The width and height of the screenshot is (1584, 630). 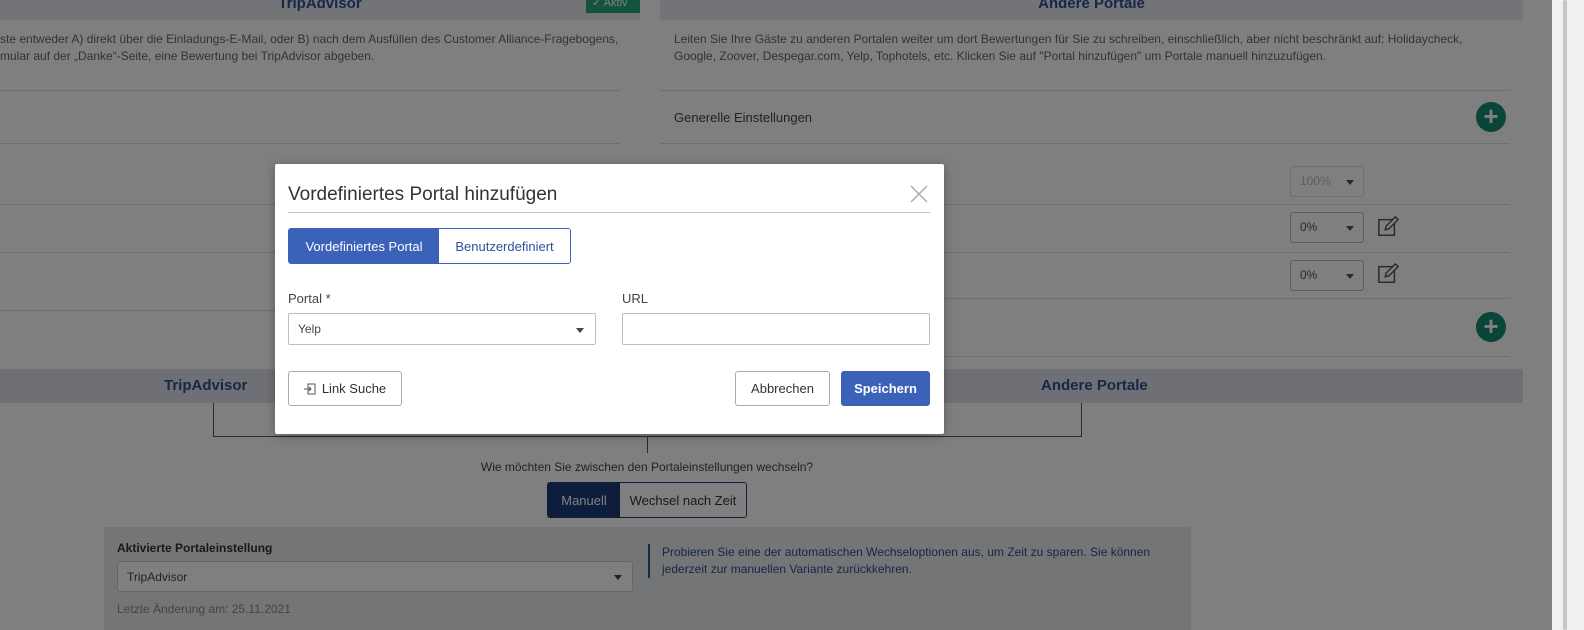 What do you see at coordinates (309, 329) in the screenshot?
I see `portal-select-value: Yelp` at bounding box center [309, 329].